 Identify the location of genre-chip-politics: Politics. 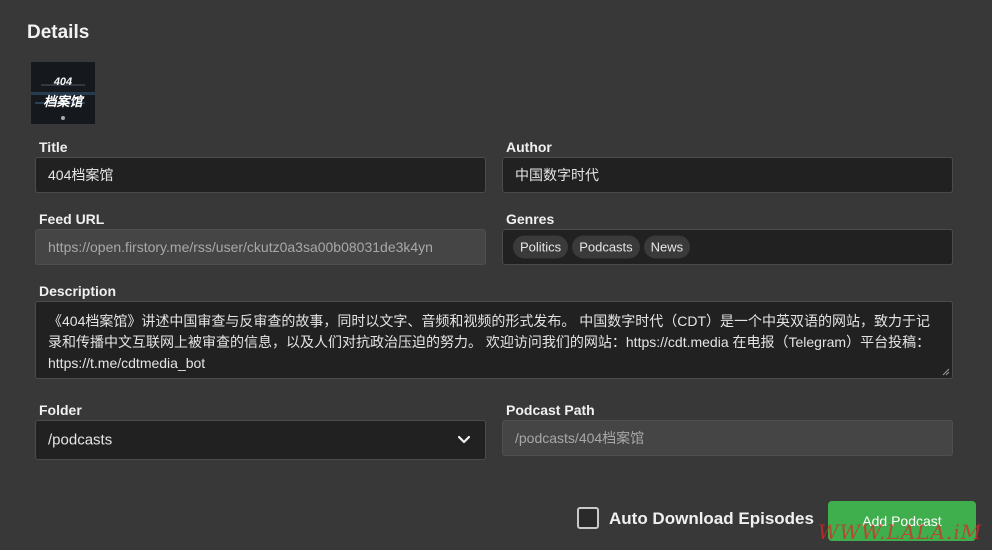
(541, 247).